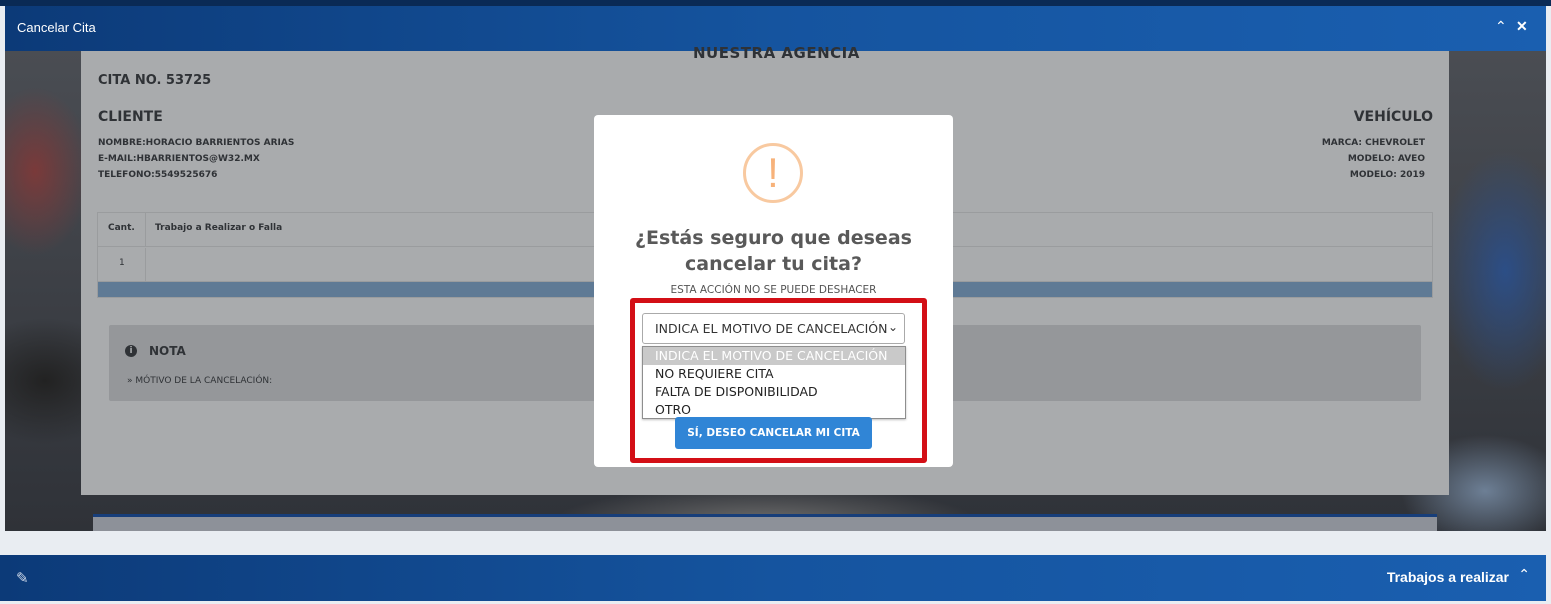  What do you see at coordinates (200, 381) in the screenshot?
I see `note-text: » MÓTIVO DE LA CANCELACIÓN:` at bounding box center [200, 381].